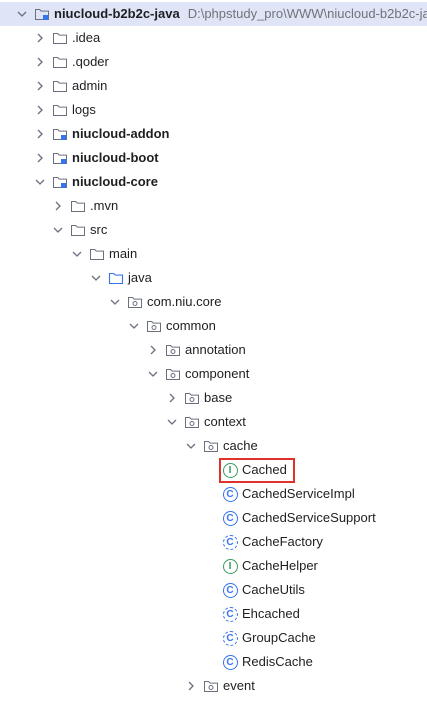  Describe the element at coordinates (84, 109) in the screenshot. I see `tree-item-label: logs` at that location.